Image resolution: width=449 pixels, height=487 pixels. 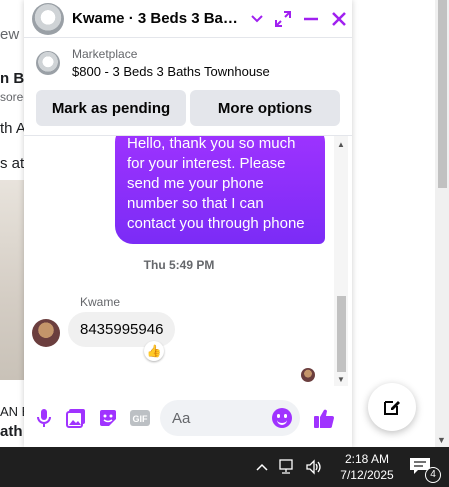 I want to click on chevron-down-icon, so click(x=257, y=19).